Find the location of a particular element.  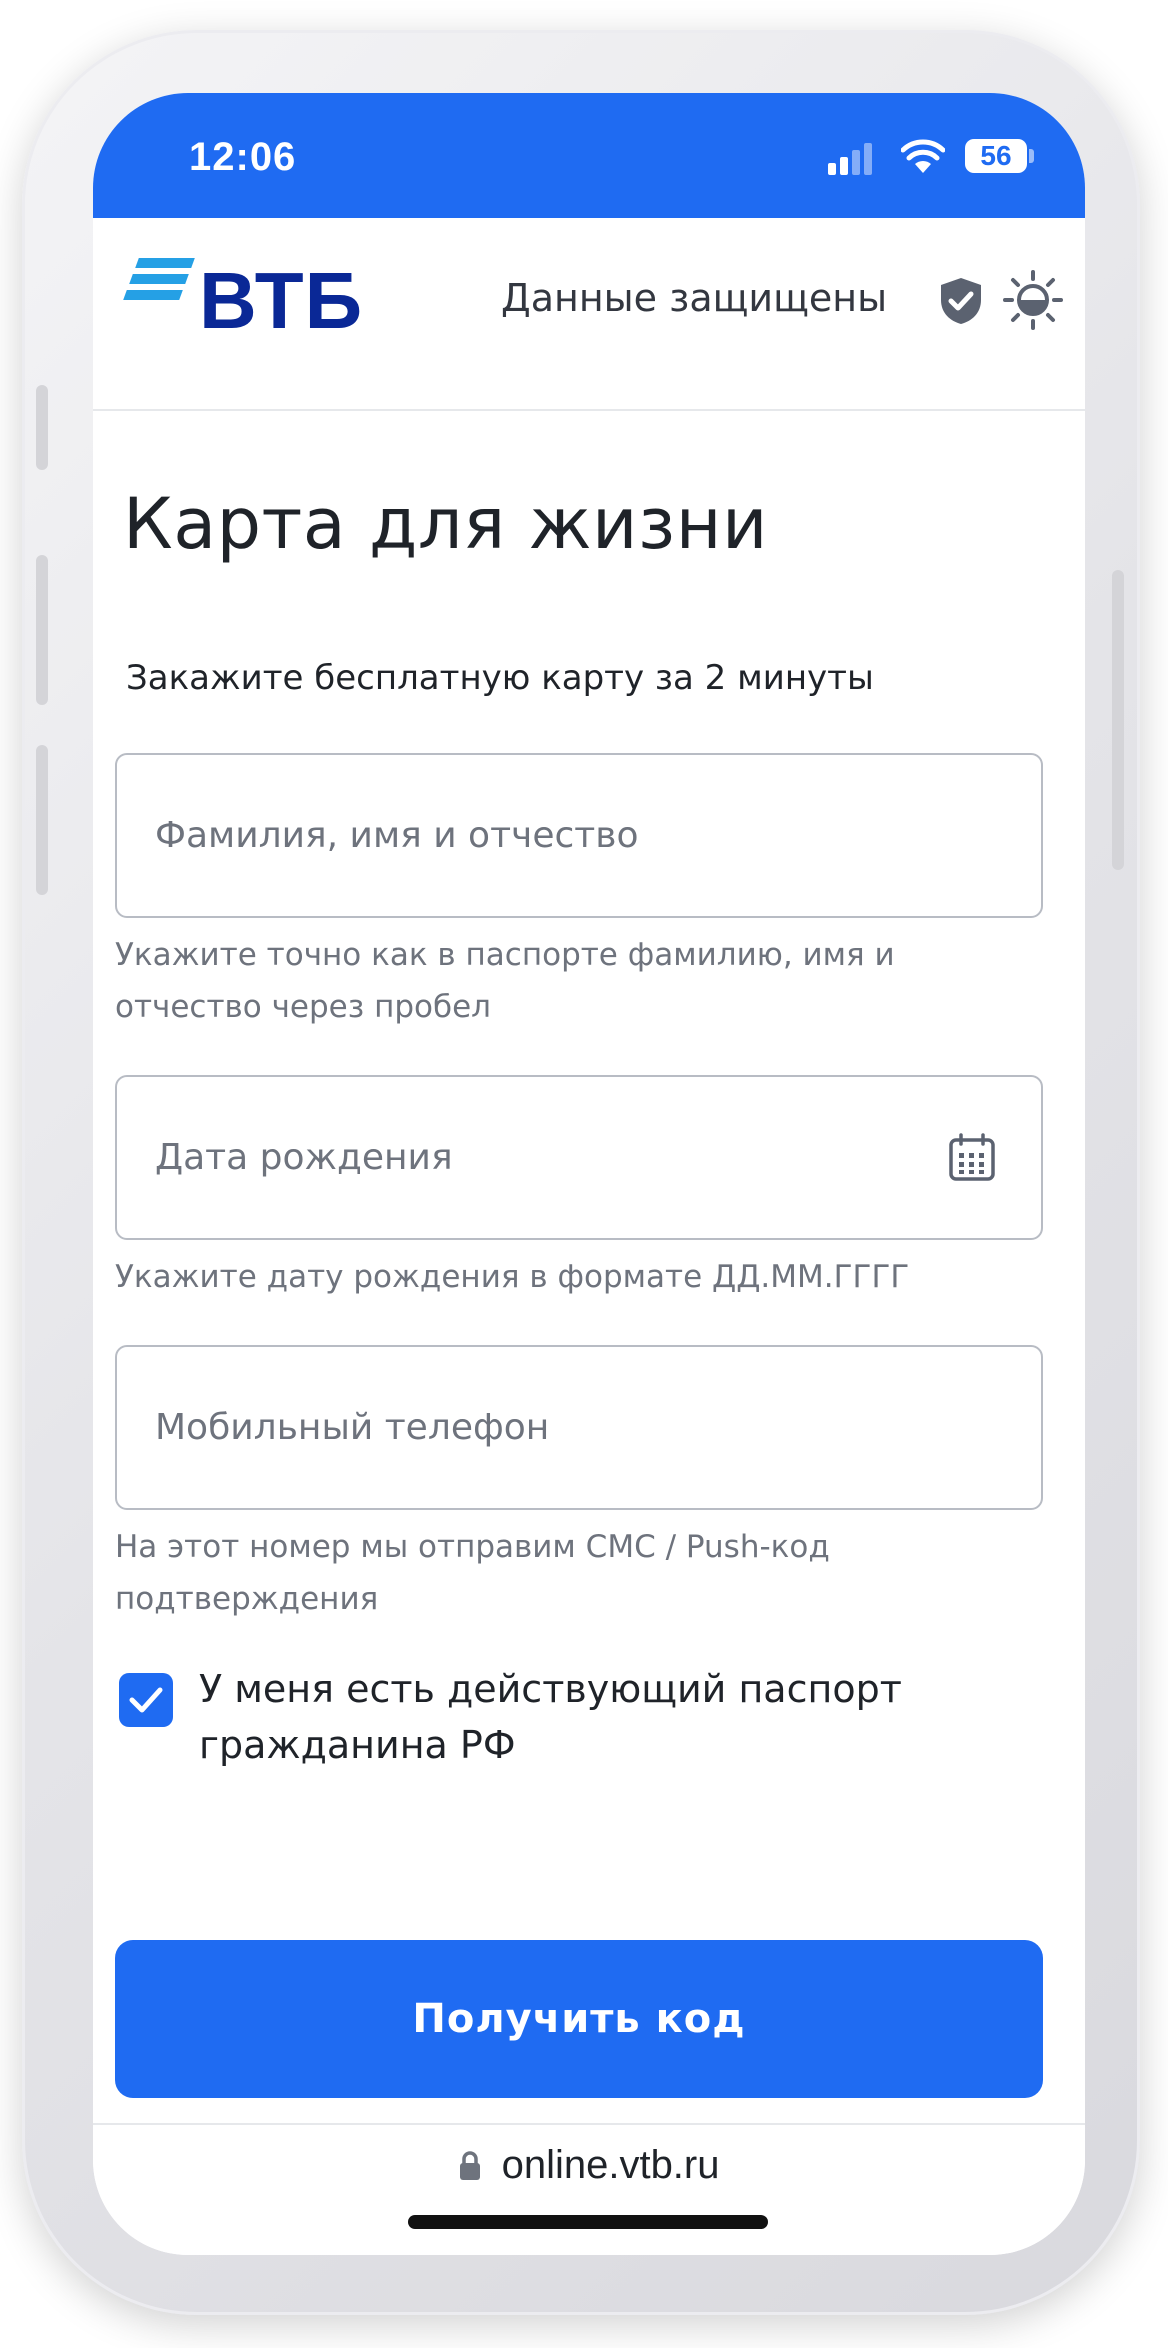

battery-tip is located at coordinates (1031, 156).